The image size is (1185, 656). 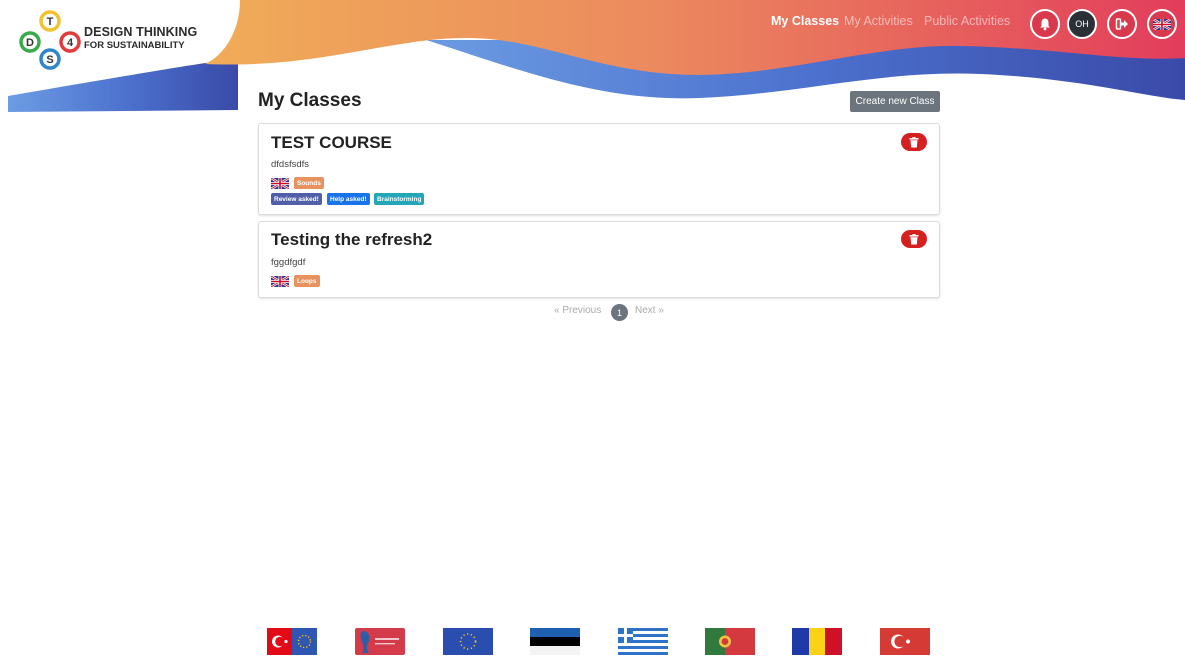 I want to click on logout-button, so click(x=1122, y=24).